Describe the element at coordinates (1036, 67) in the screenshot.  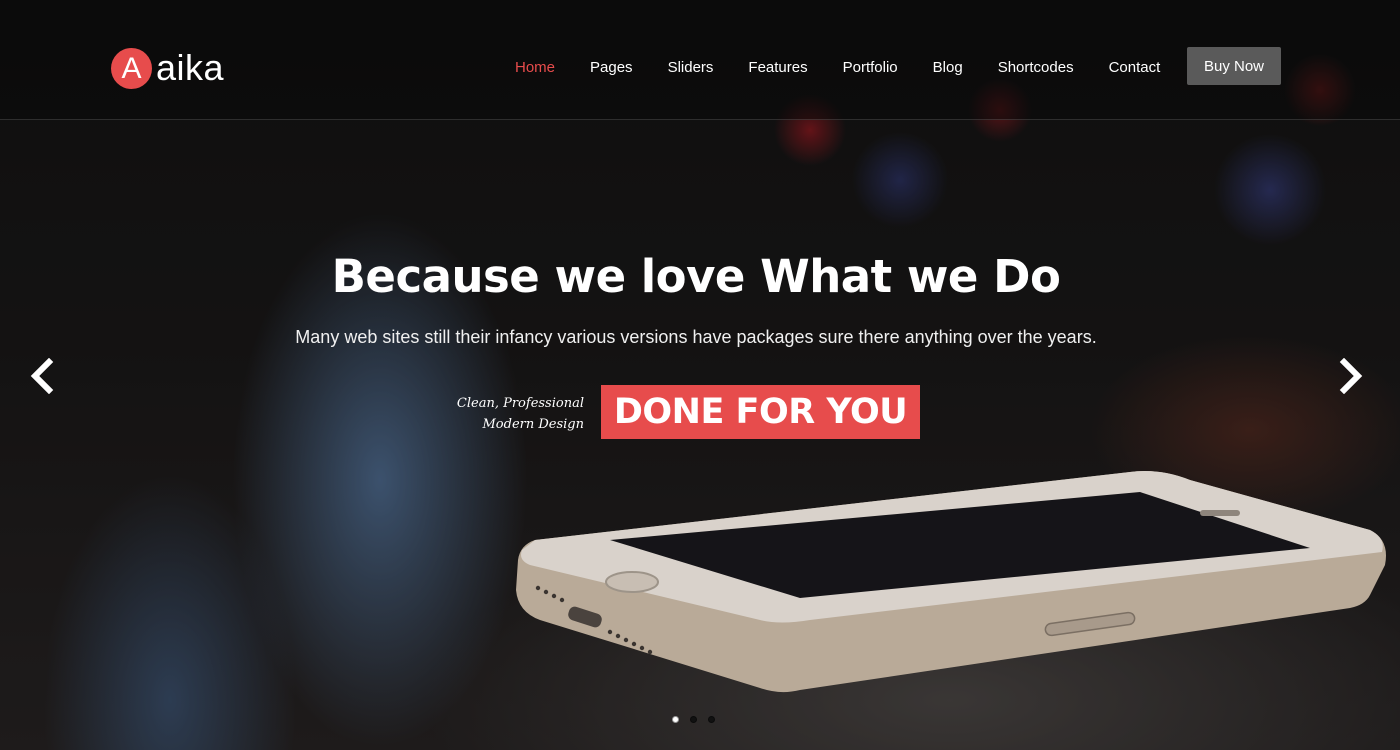
I see `nav-item-shortcodes: Shortcodes` at that location.